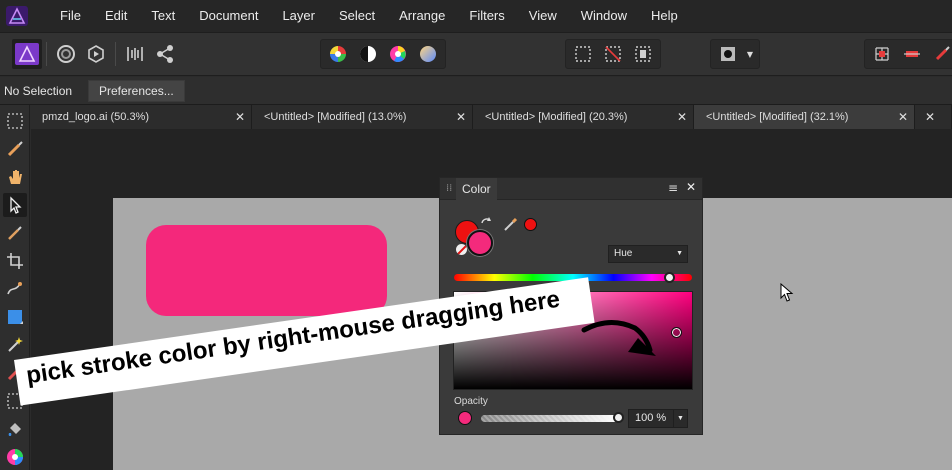 Image resolution: width=952 pixels, height=470 pixels. I want to click on panel-header: ⁞⁞ Color ≡ ✕, so click(571, 189).